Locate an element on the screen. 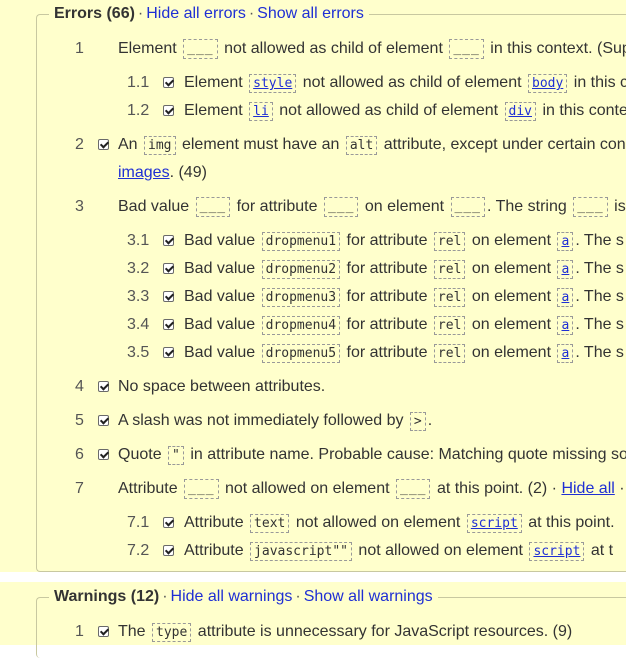  item-number: 1.2 is located at coordinates (138, 110).